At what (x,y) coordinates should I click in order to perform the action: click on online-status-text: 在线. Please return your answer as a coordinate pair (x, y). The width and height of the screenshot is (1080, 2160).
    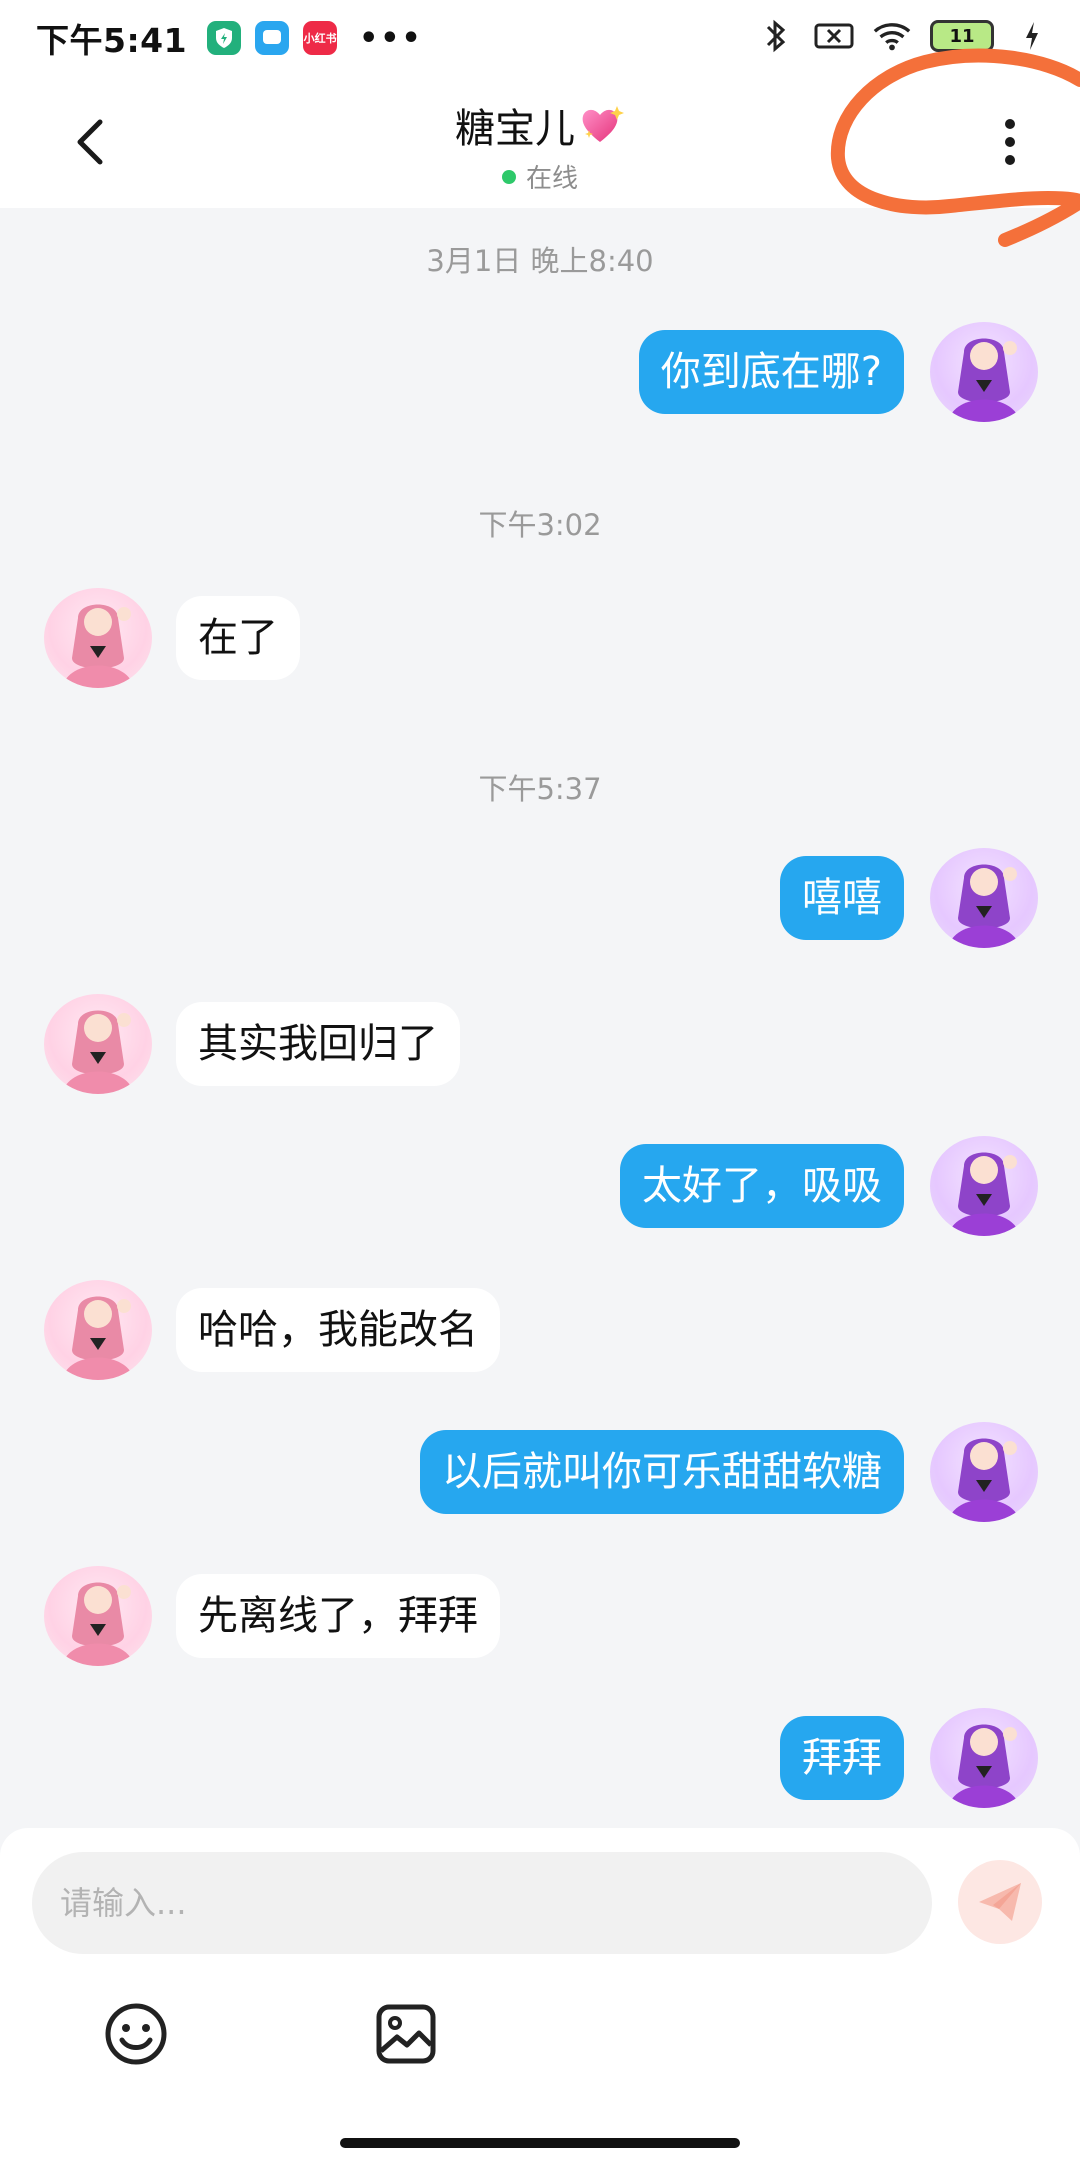
    Looking at the image, I should click on (551, 179).